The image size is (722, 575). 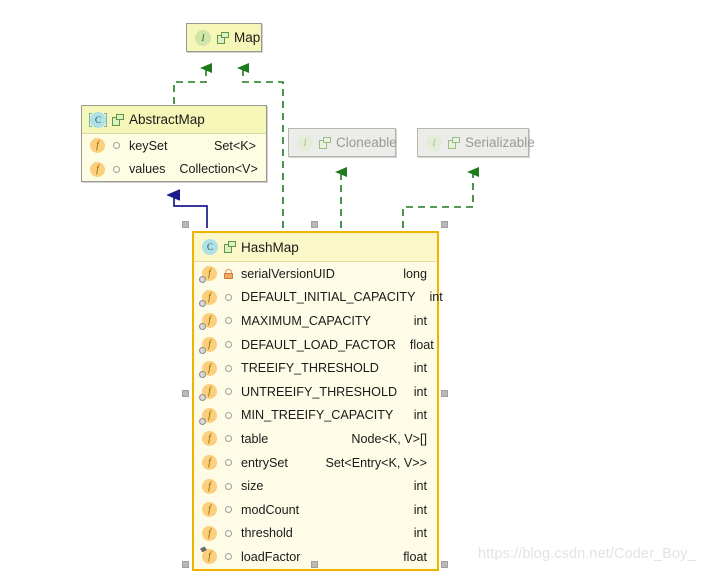 I want to click on watermark-text: https://blog.csdn.net/Coder_Boy_, so click(x=587, y=554).